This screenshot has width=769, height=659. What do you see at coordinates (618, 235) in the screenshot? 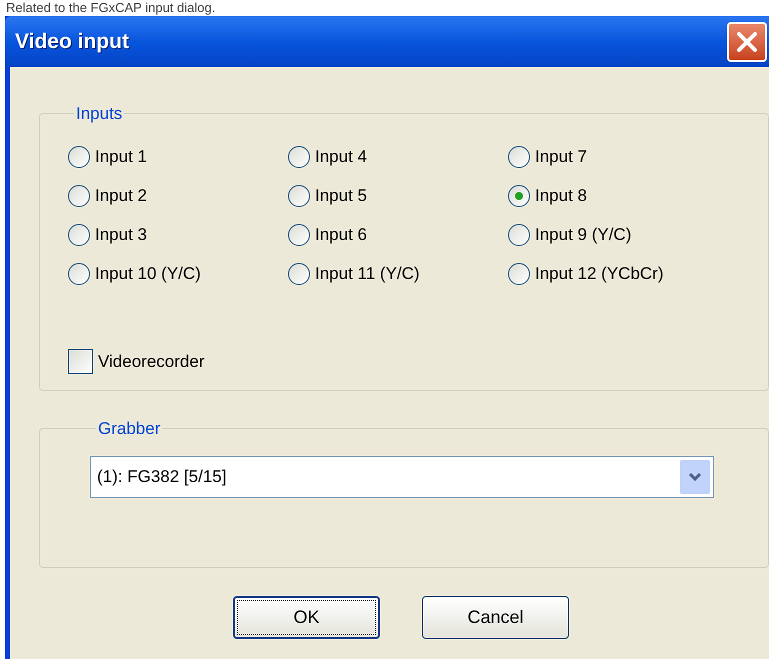
I see `radio-option: Input 9 (Y/C)` at bounding box center [618, 235].